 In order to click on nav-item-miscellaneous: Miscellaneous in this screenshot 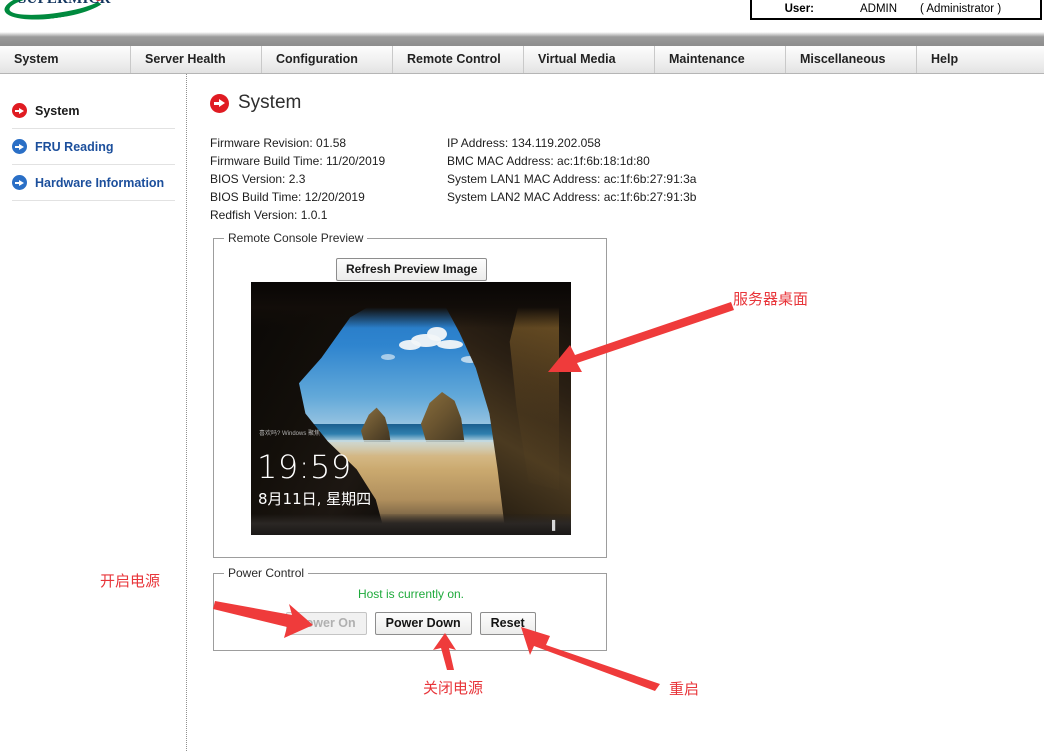, I will do `click(851, 59)`.